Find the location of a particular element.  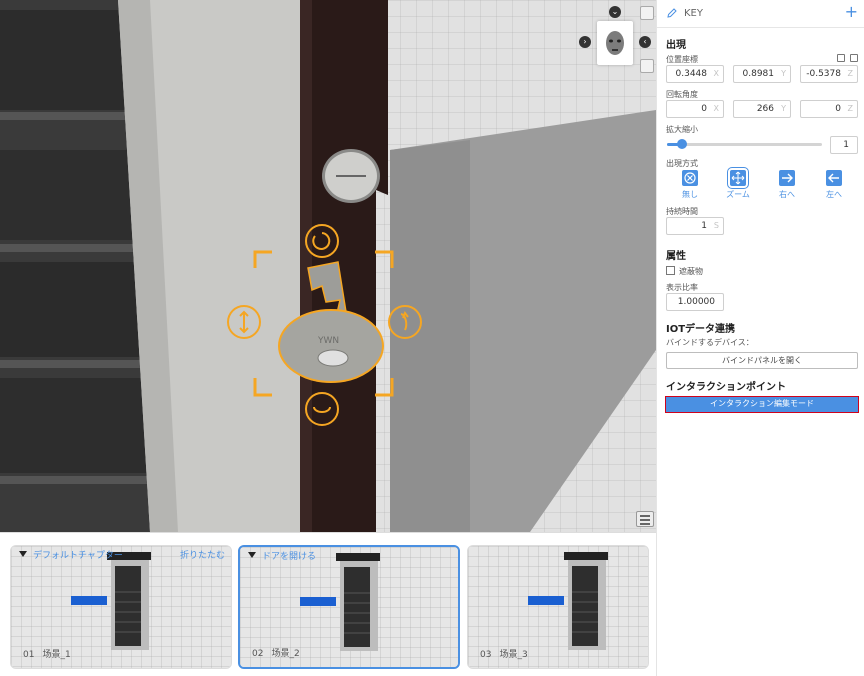

interaction-section-title: インタラクションポイント is located at coordinates (726, 387).